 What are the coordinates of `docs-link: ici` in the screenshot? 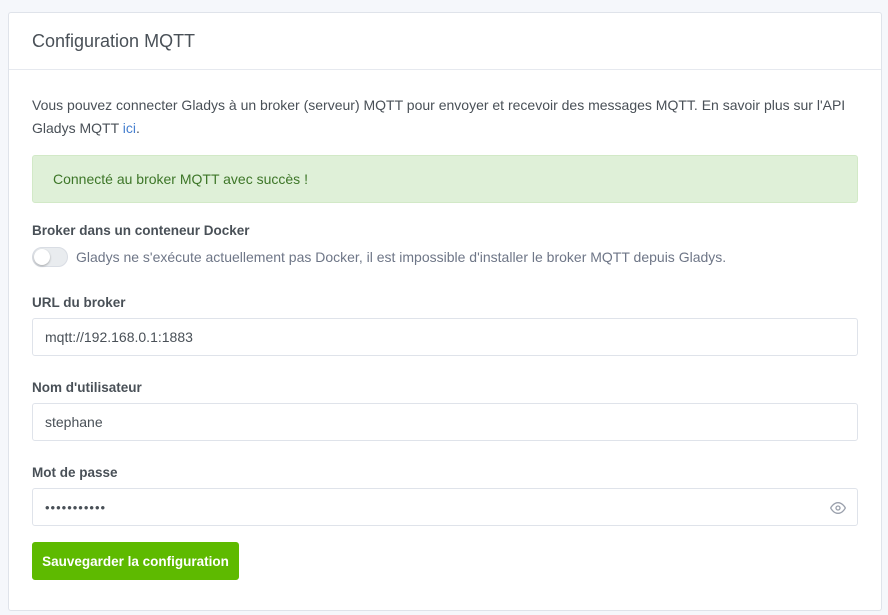 It's located at (129, 128).